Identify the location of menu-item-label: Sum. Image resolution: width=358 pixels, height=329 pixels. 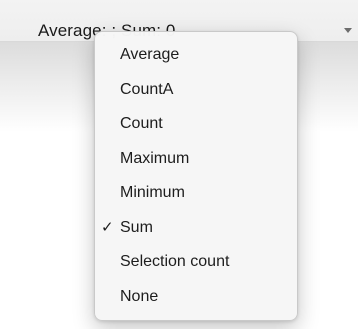
(136, 227).